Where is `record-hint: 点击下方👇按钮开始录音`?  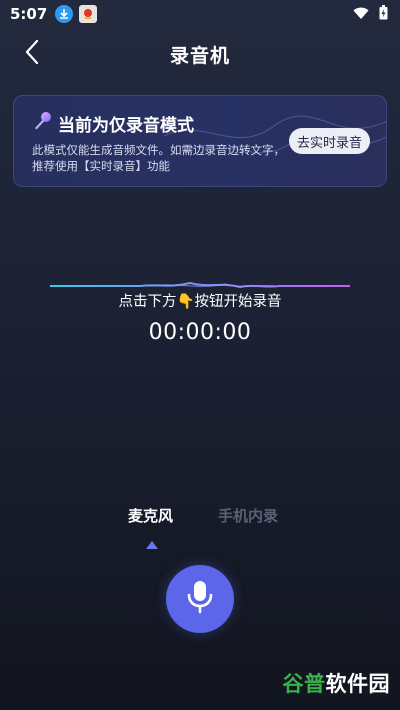
record-hint: 点击下方👇按钮开始录音 is located at coordinates (200, 302).